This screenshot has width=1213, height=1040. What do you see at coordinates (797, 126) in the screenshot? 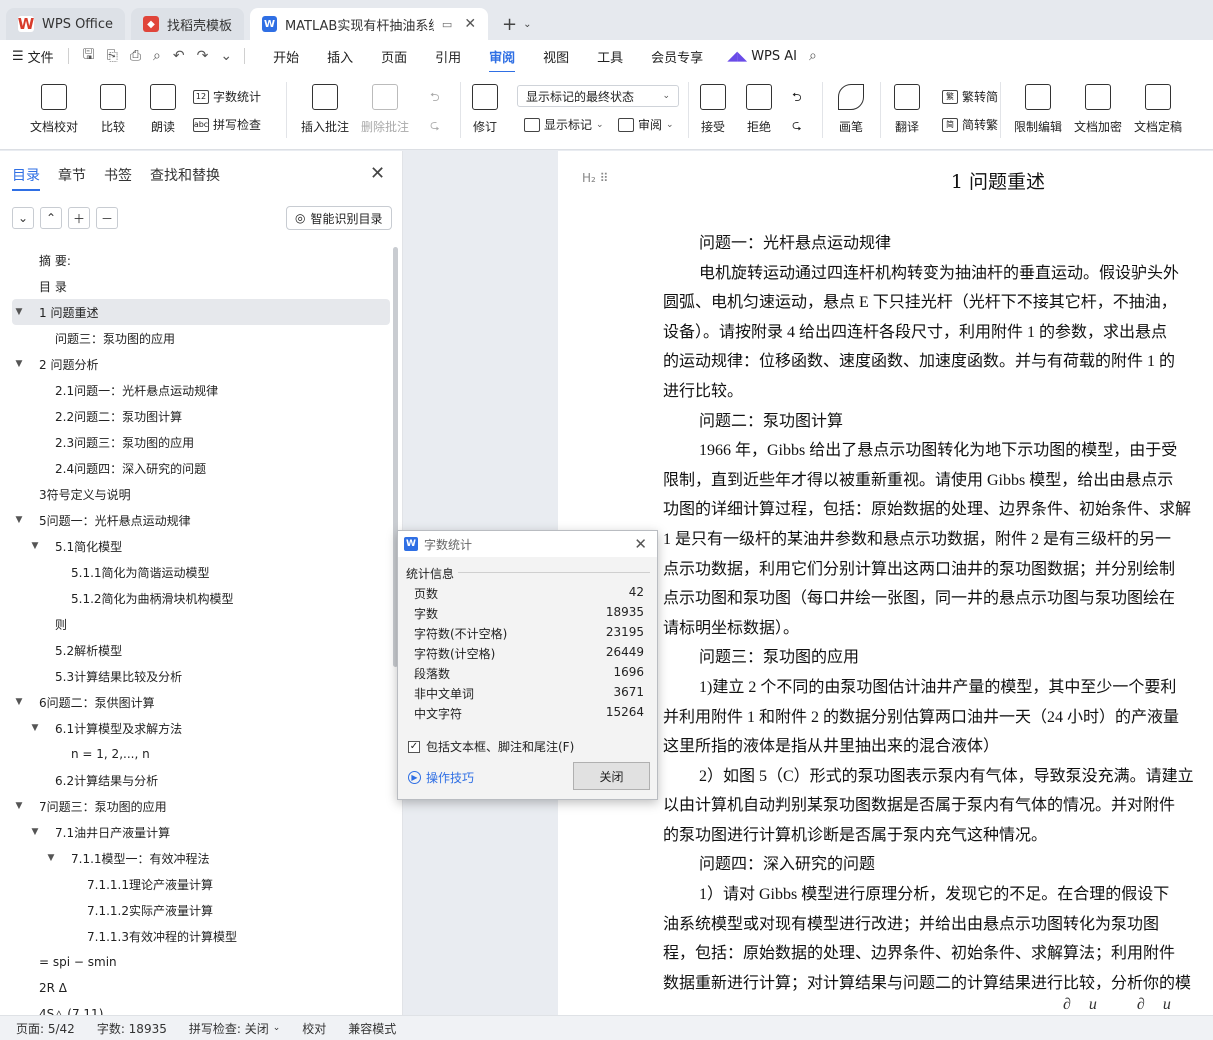
I see `next-change-icon: ⮎` at bounding box center [797, 126].